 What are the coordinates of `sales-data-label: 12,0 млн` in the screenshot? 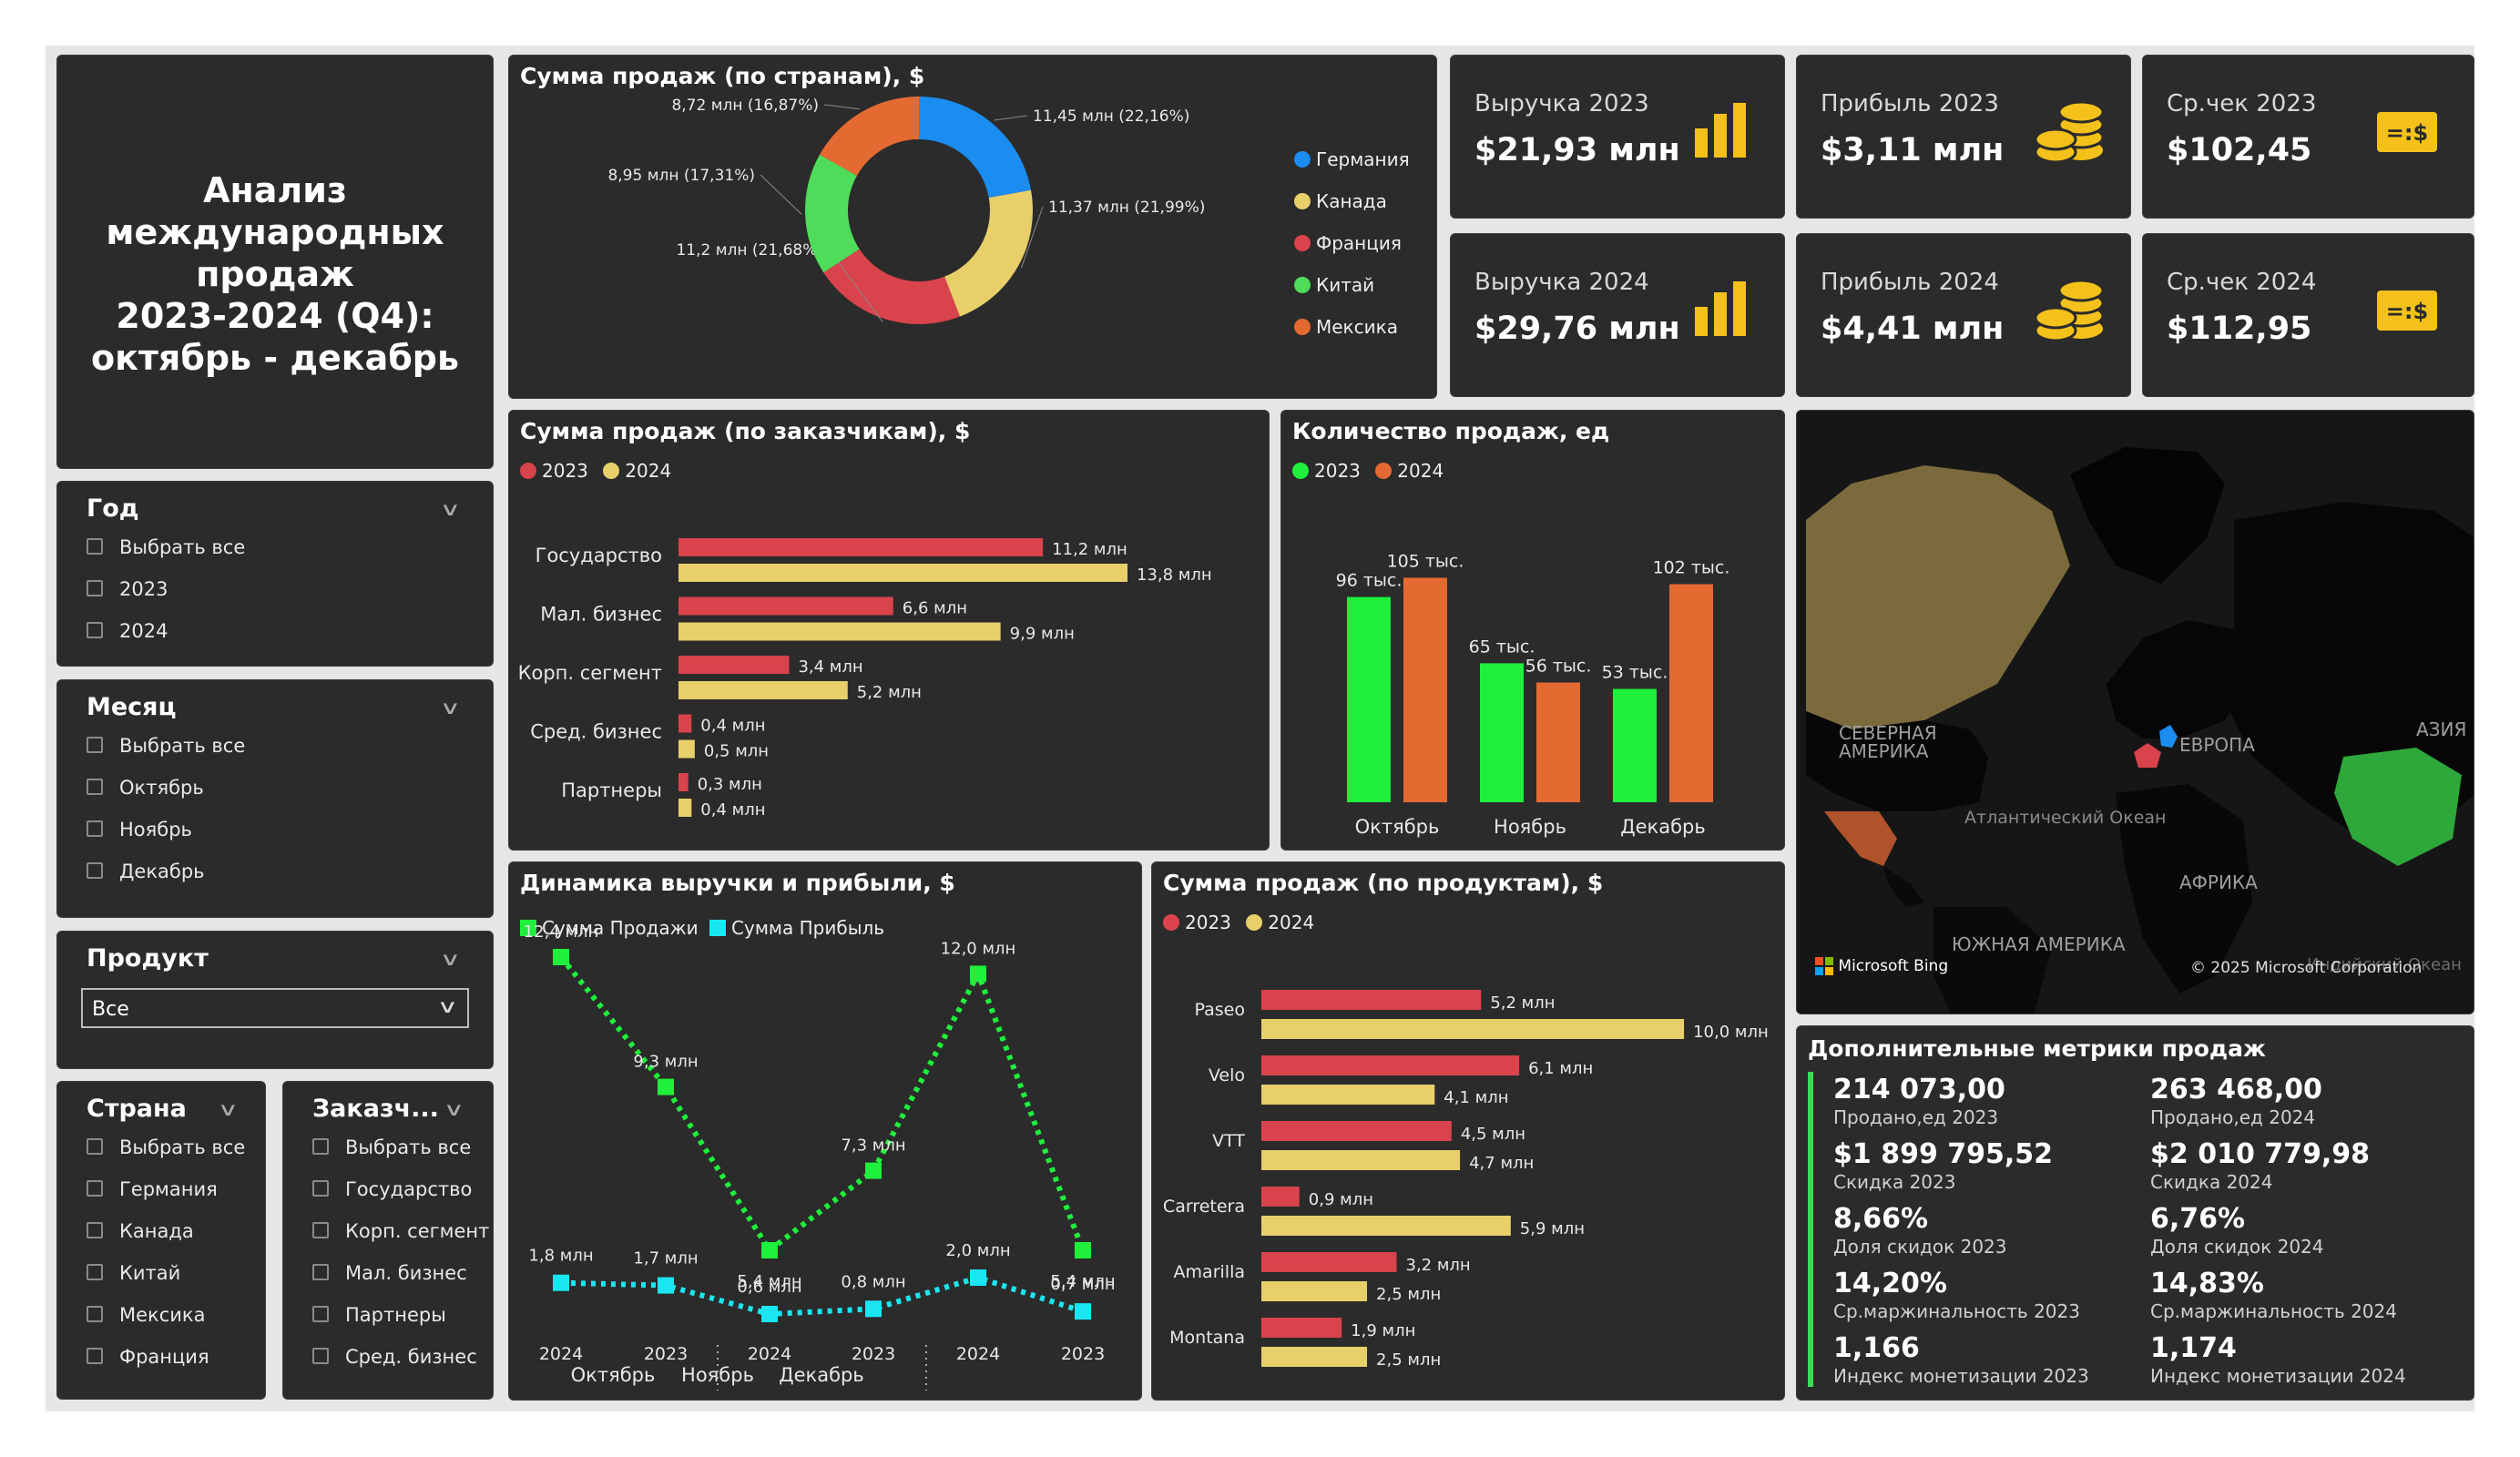 It's located at (979, 949).